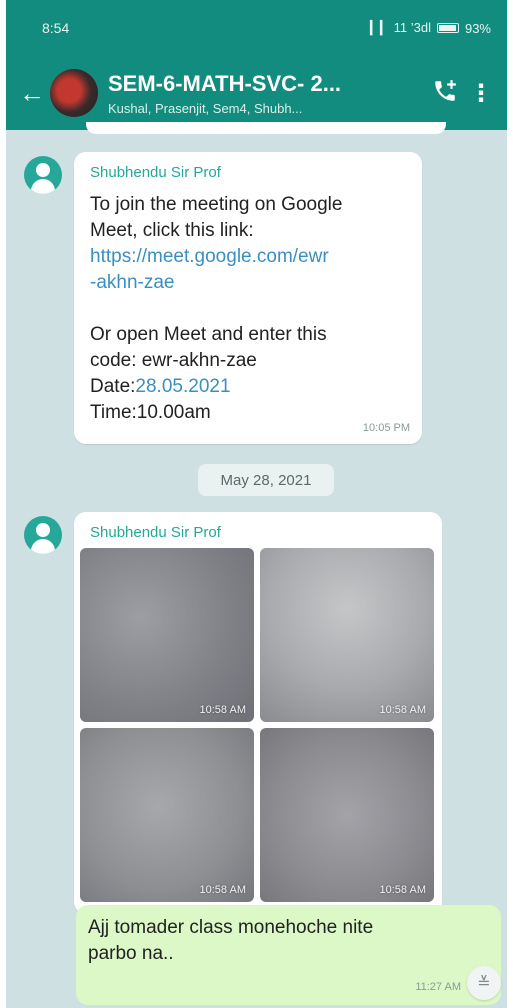  What do you see at coordinates (266, 128) in the screenshot?
I see `previous-message-edge` at bounding box center [266, 128].